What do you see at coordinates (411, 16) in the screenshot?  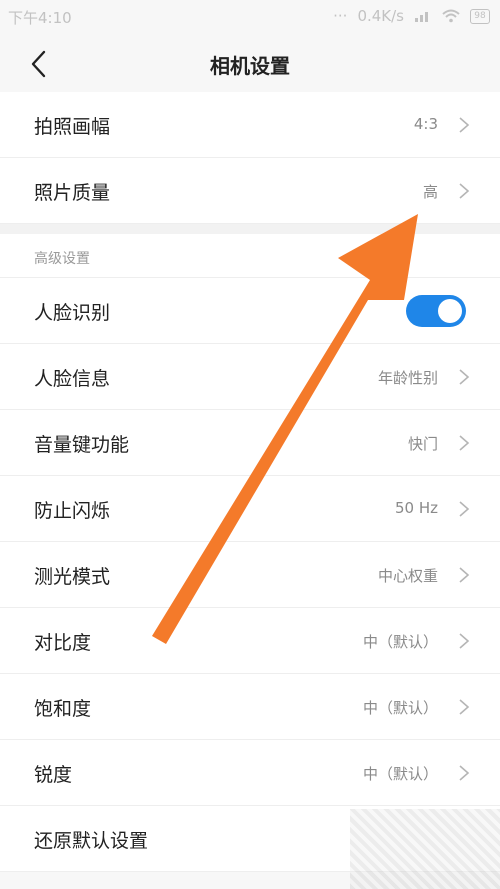 I see `status-right: ··· 0.4K/s 98` at bounding box center [411, 16].